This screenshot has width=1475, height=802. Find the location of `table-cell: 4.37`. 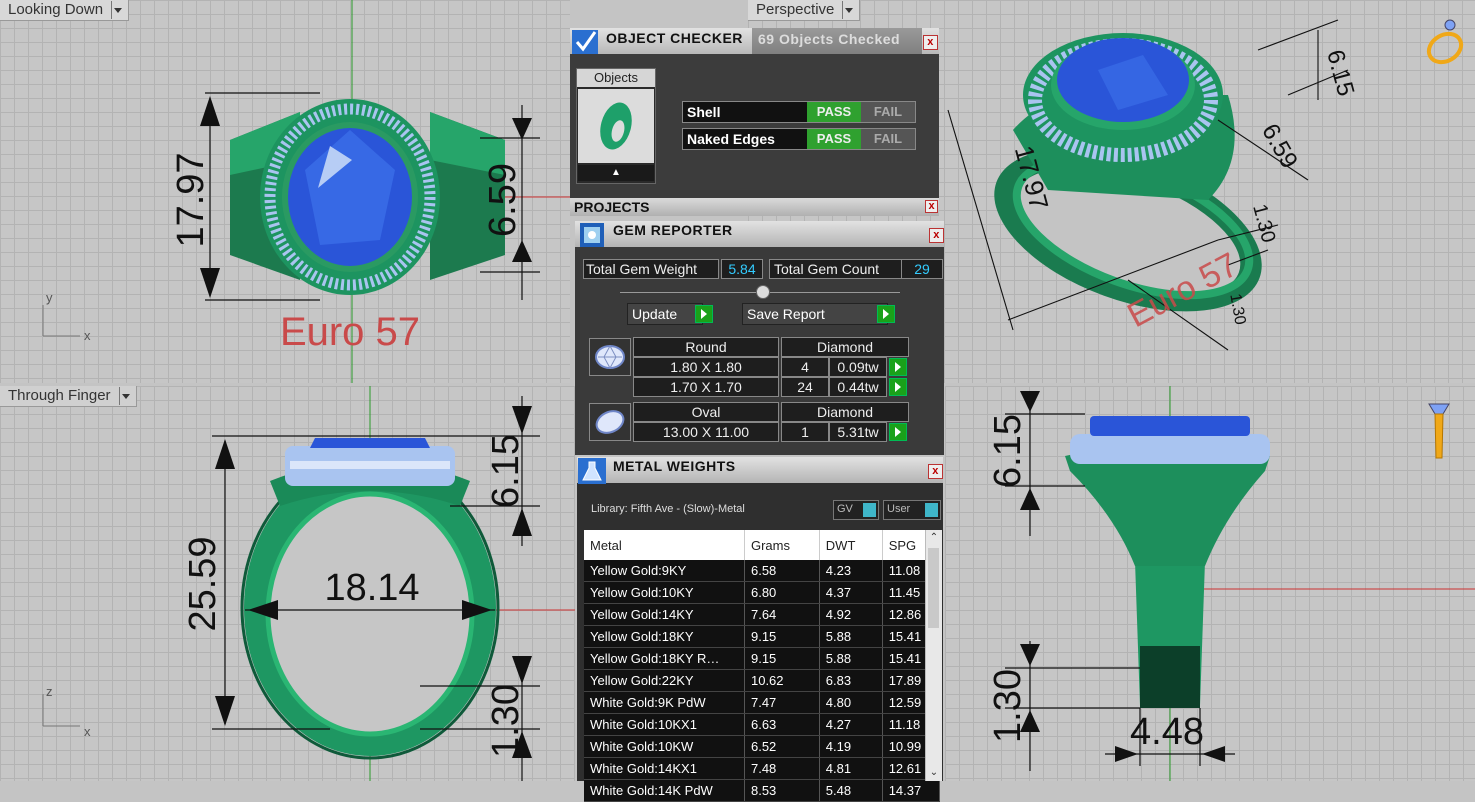

table-cell: 4.37 is located at coordinates (851, 592).